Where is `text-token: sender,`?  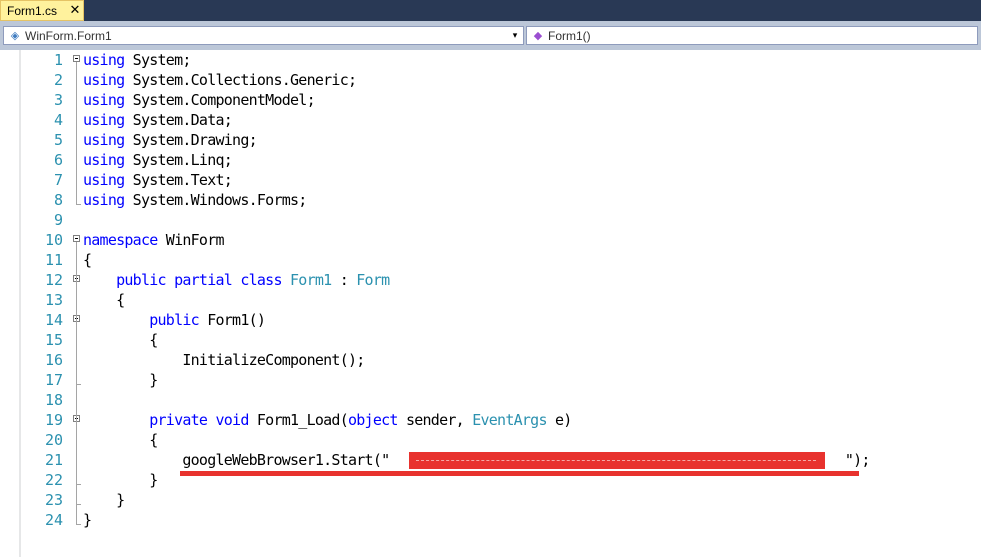 text-token: sender, is located at coordinates (435, 420).